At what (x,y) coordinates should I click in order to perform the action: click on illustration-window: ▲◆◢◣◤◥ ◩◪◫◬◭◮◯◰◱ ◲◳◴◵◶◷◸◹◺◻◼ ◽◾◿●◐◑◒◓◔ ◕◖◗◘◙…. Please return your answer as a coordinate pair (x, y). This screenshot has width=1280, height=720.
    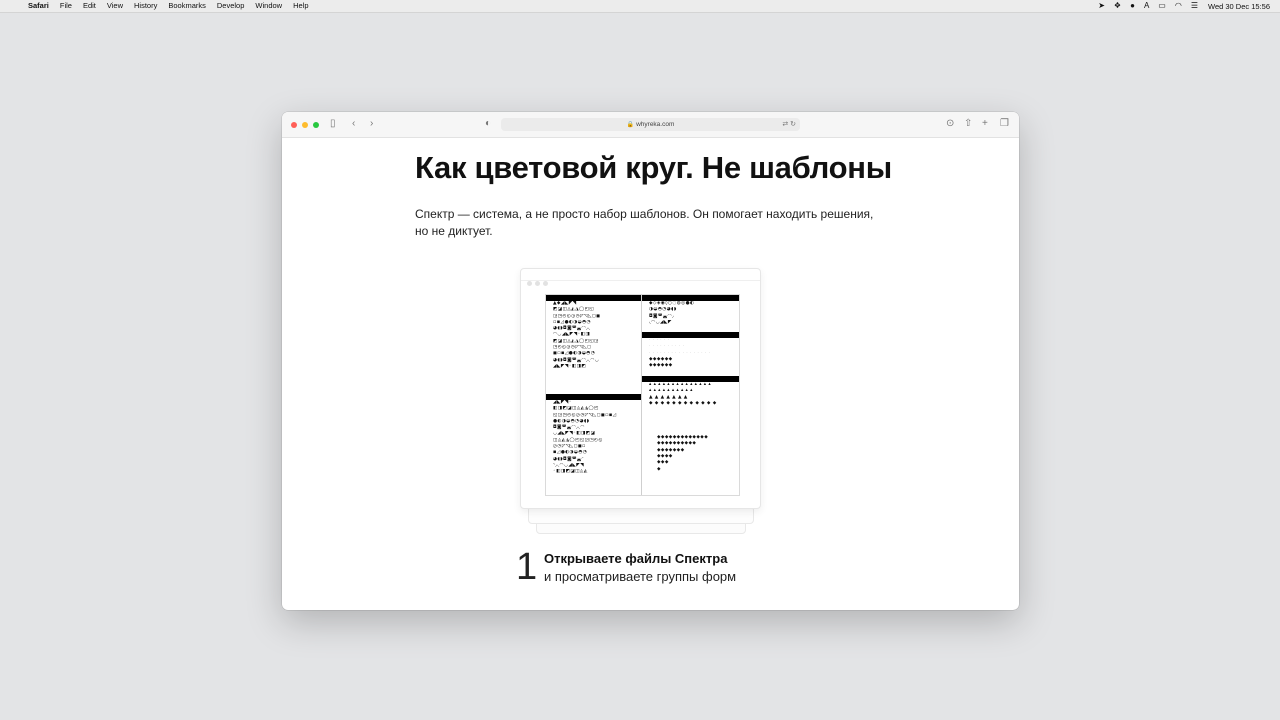
    Looking at the image, I should click on (640, 388).